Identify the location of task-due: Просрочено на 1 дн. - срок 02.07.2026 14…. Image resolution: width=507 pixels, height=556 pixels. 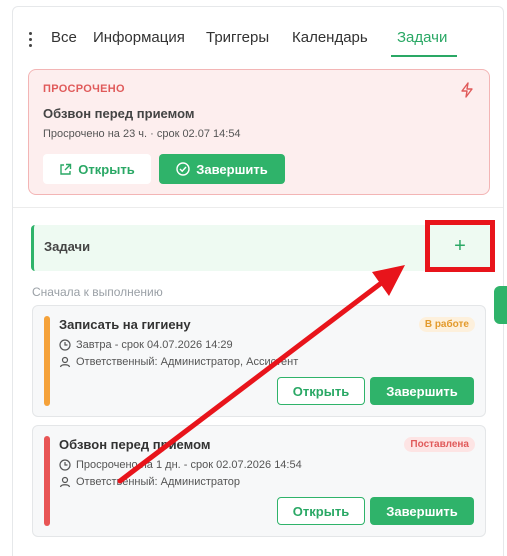
(180, 465).